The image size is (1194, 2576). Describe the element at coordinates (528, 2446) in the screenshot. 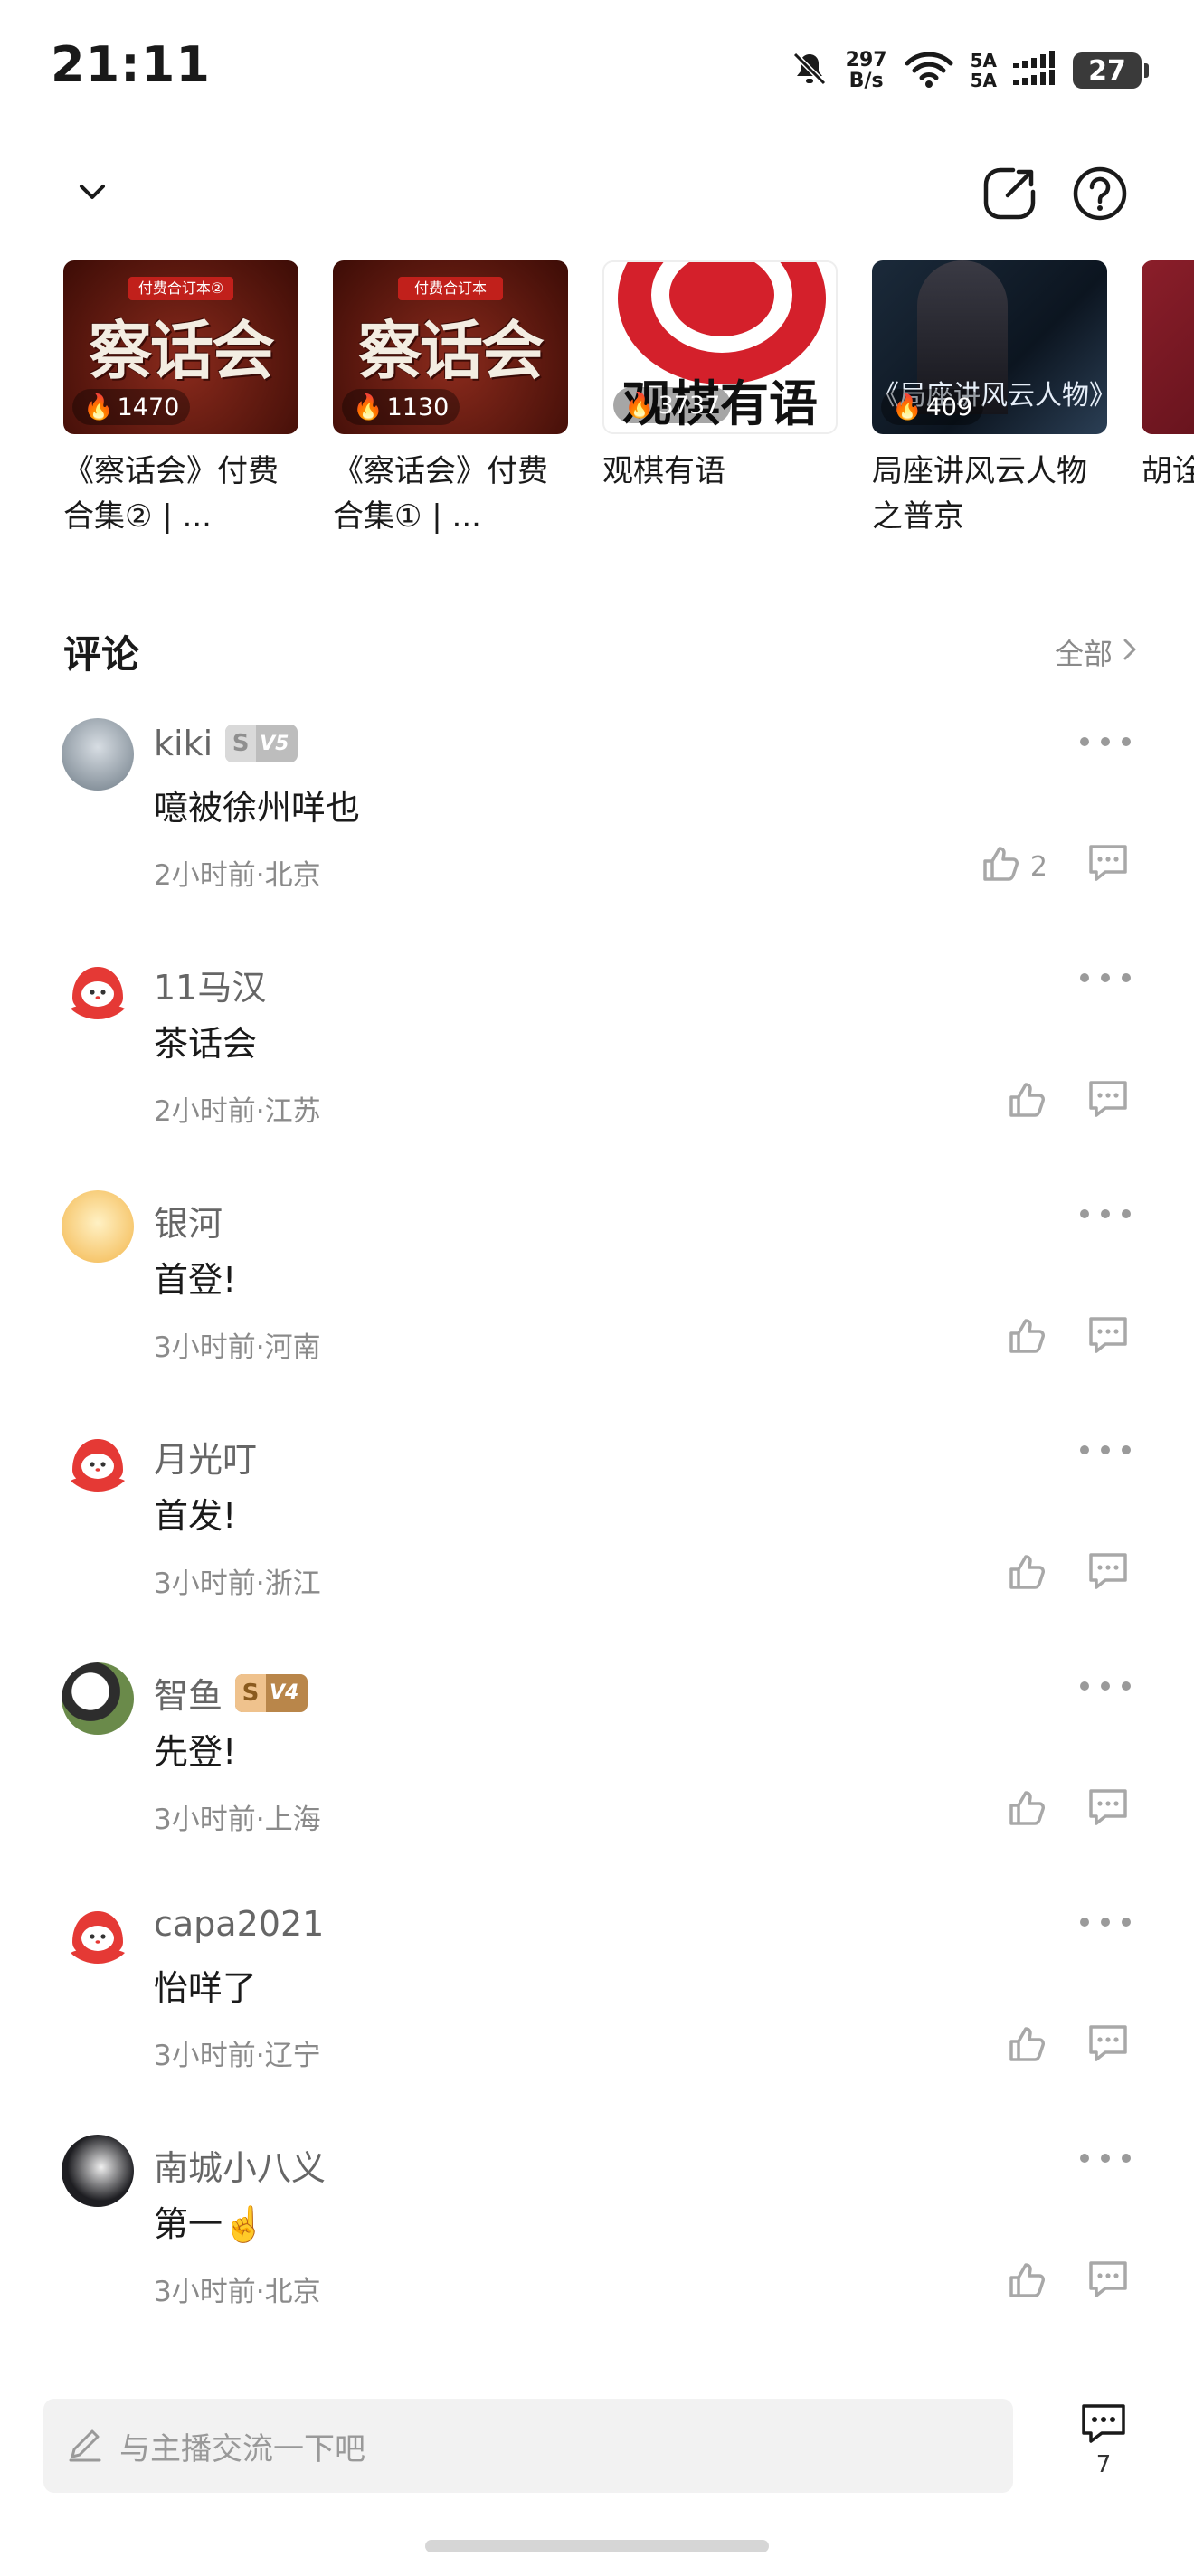

I see `comment-input-field: 与主播交流一下吧` at that location.